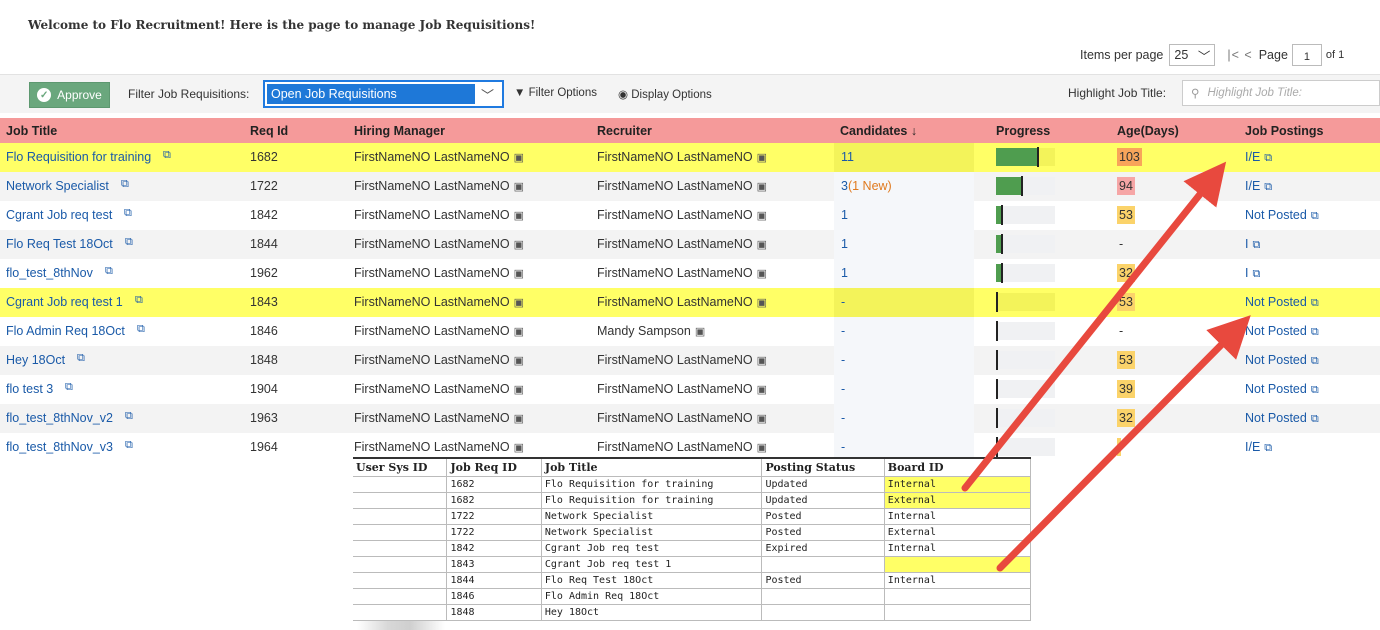 The width and height of the screenshot is (1380, 630). I want to click on col-req-id: Req Id, so click(269, 131).